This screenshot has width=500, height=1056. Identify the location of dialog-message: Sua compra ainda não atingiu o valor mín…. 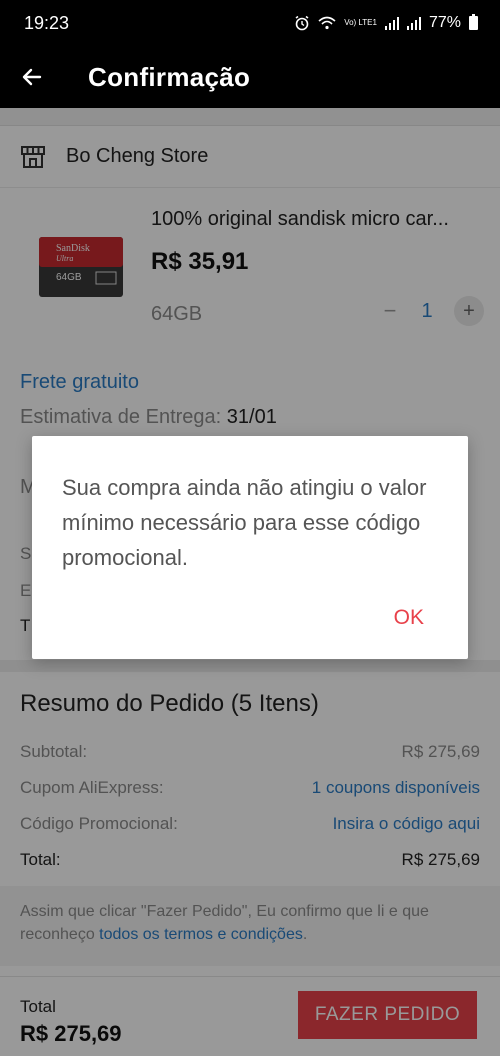
(244, 522).